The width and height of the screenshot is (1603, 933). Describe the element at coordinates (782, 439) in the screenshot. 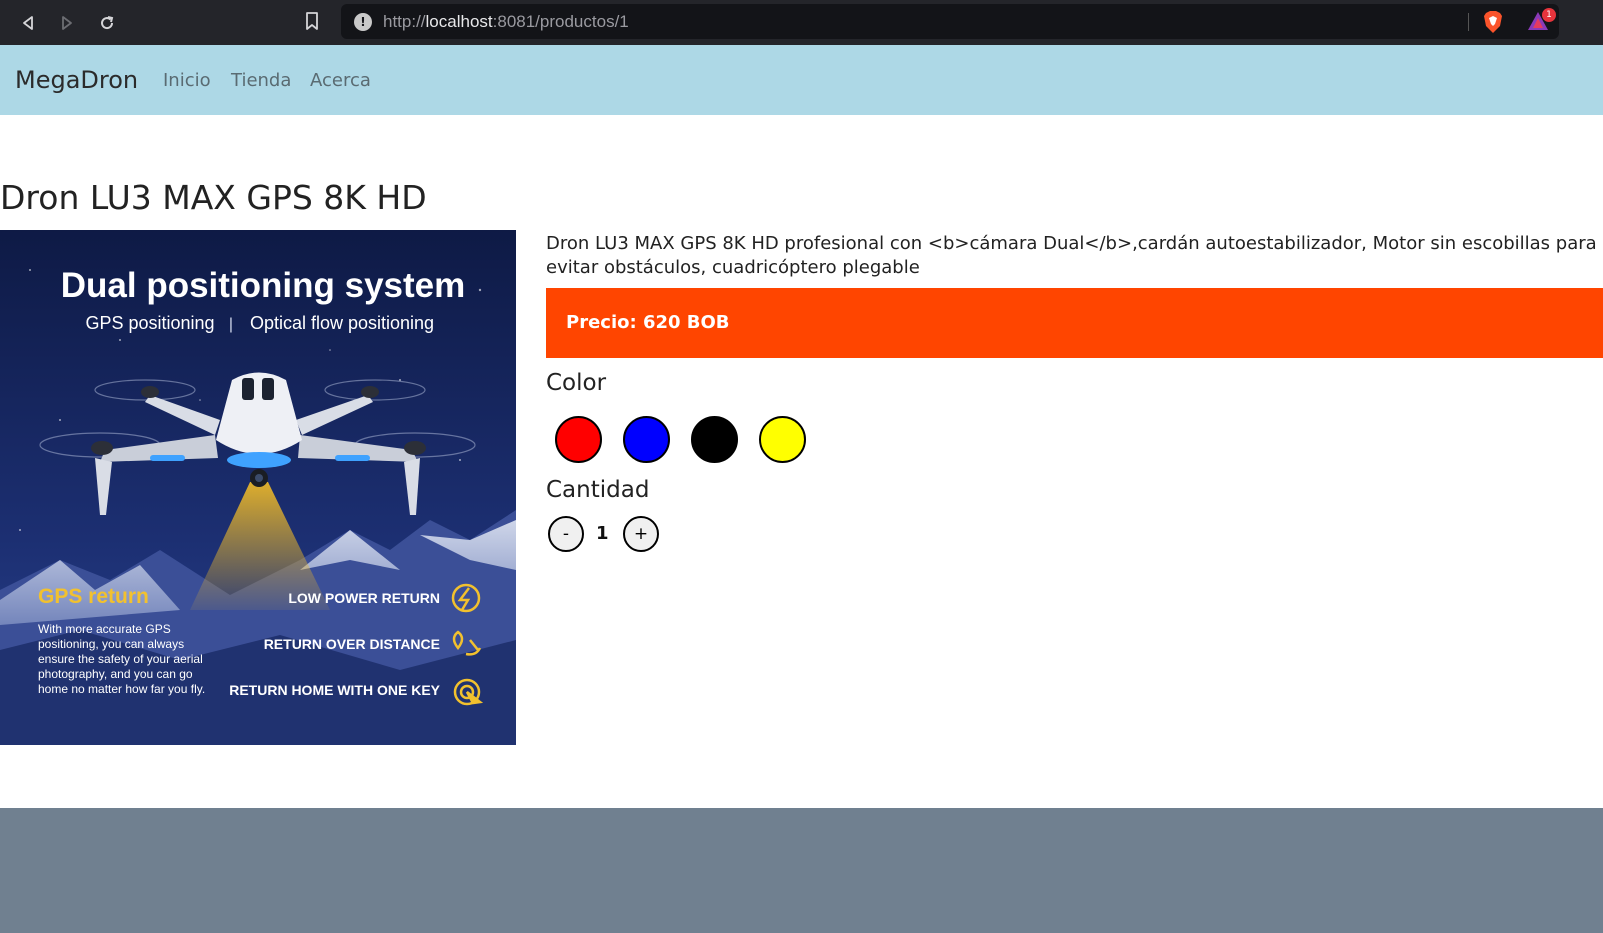

I see `color-swatch-yellow` at that location.